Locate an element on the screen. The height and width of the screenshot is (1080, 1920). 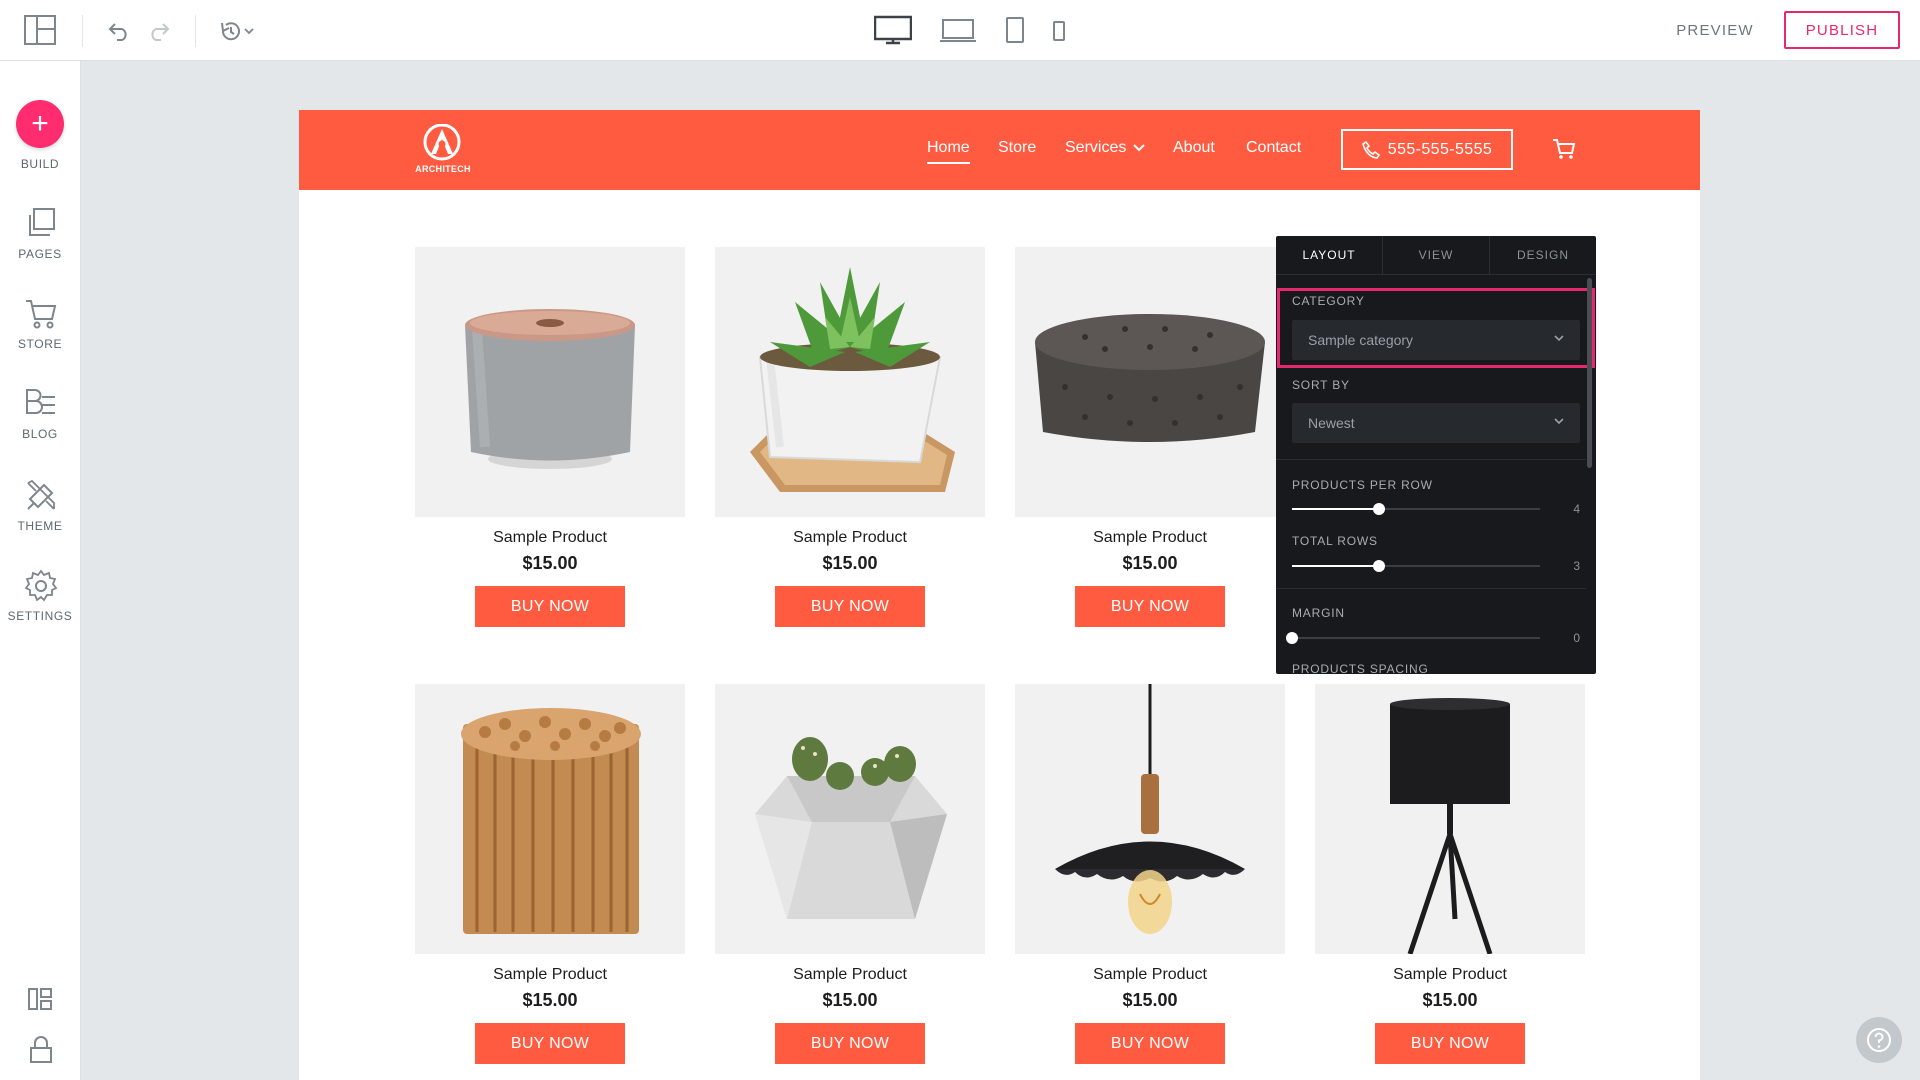
wood-stool-image is located at coordinates (551, 821).